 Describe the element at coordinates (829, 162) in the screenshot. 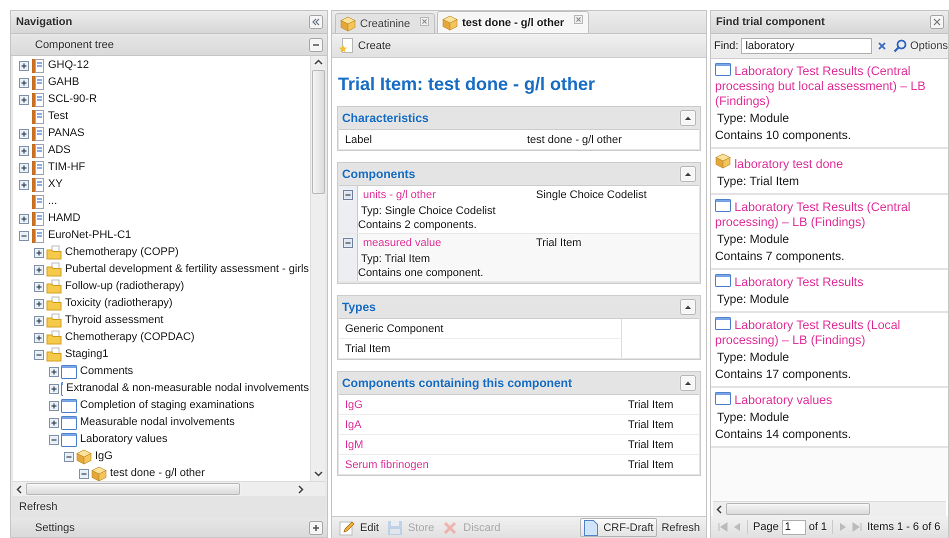

I see `result-link: laboratory test done` at that location.